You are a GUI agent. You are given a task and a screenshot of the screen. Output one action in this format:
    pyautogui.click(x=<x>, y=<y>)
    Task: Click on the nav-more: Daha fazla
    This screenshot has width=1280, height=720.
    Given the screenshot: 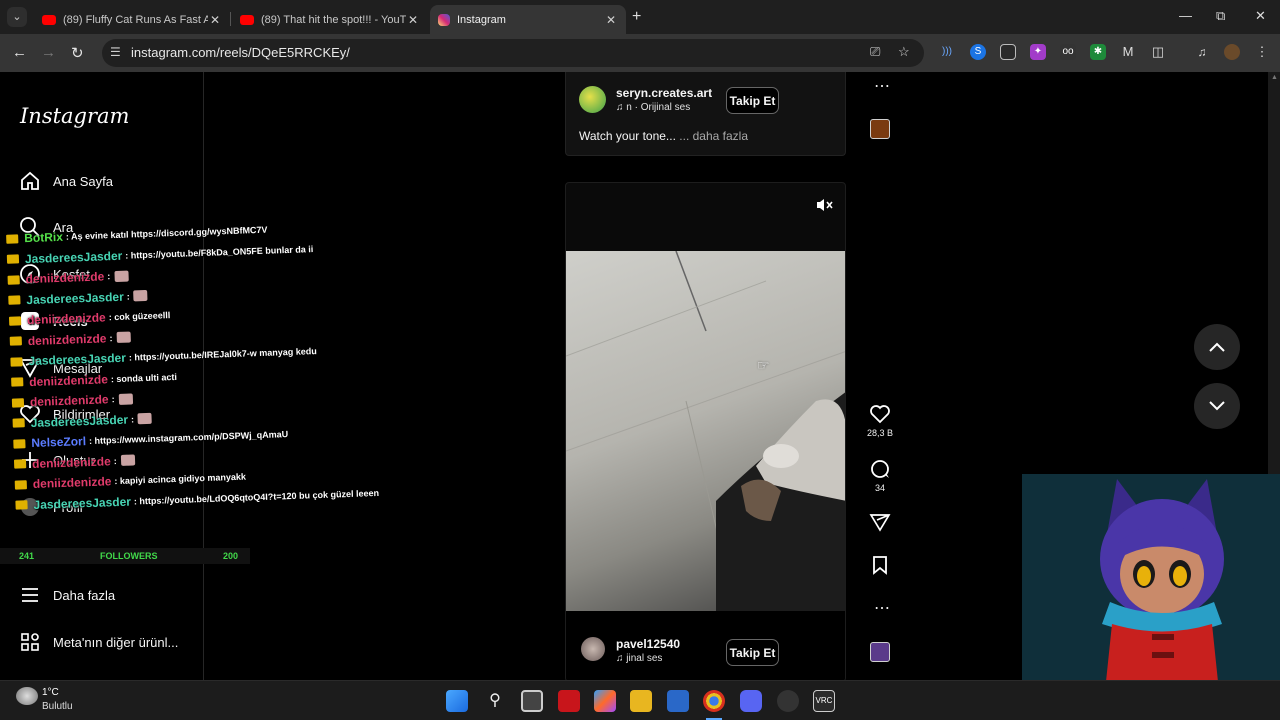 What is the action you would take?
    pyautogui.click(x=66, y=595)
    